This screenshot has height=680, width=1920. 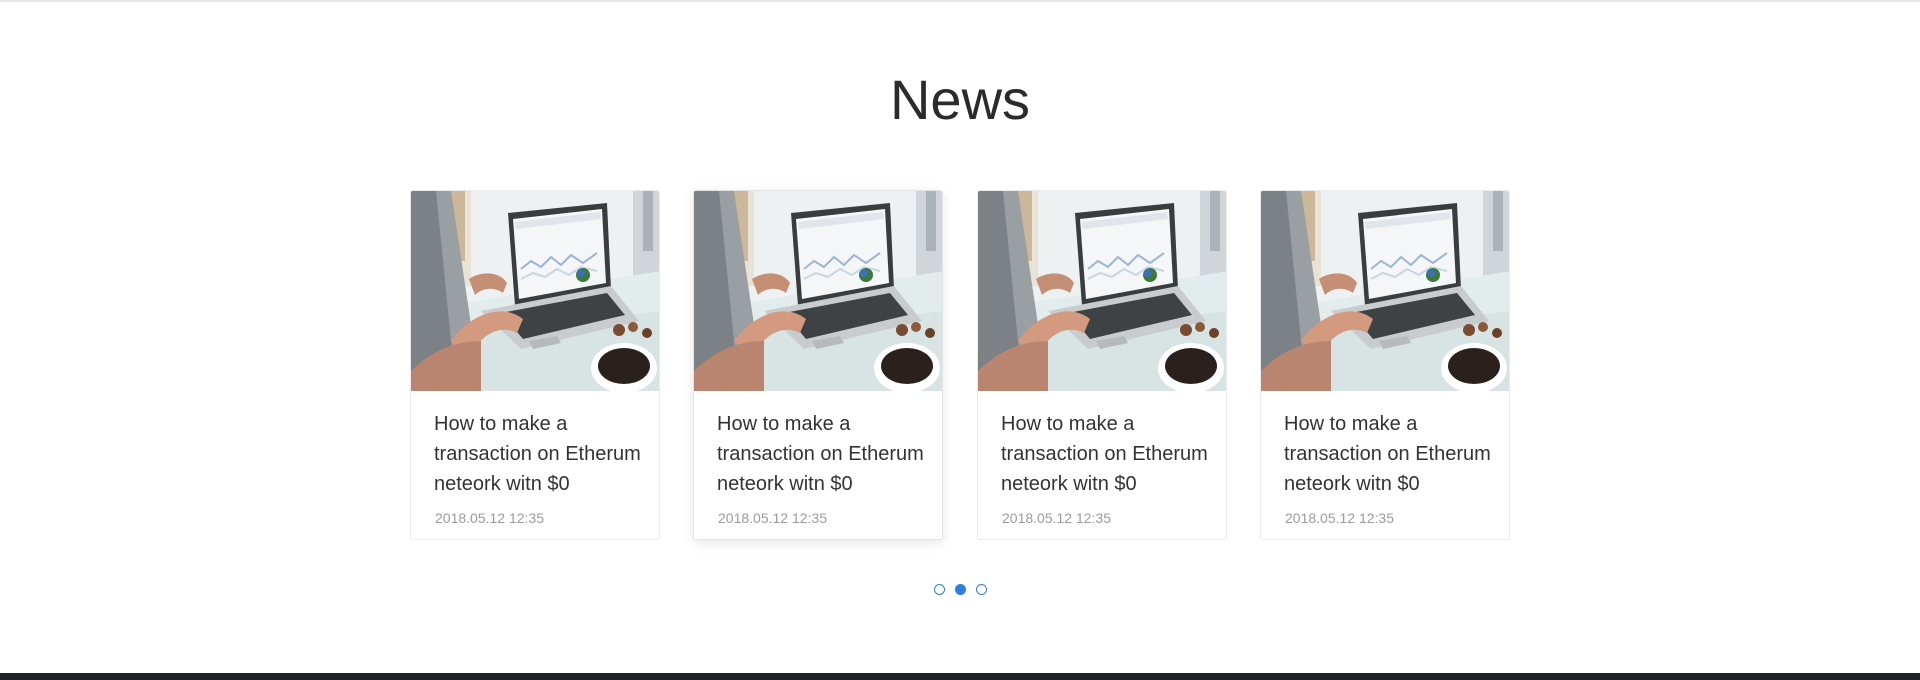 What do you see at coordinates (960, 676) in the screenshot?
I see `footer-bar` at bounding box center [960, 676].